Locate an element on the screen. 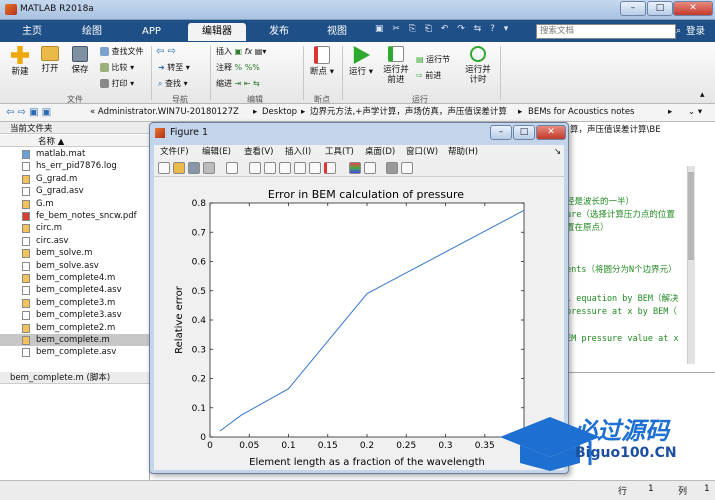  new-button: 新建 is located at coordinates (20, 61).